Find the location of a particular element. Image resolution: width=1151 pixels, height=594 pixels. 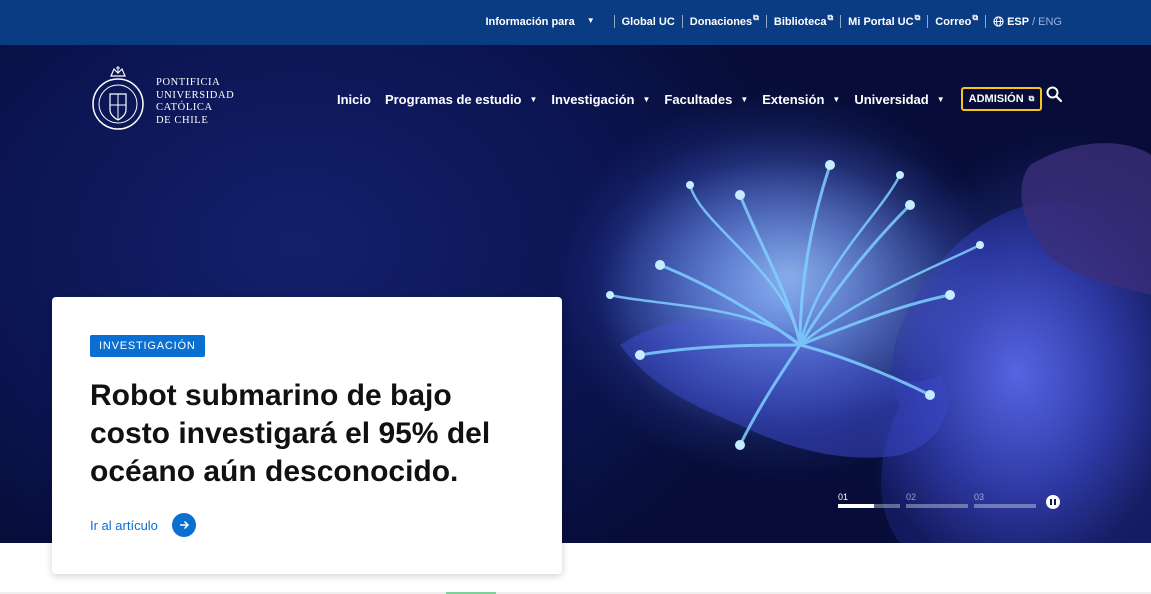

slide-number: 03 is located at coordinates (979, 497).